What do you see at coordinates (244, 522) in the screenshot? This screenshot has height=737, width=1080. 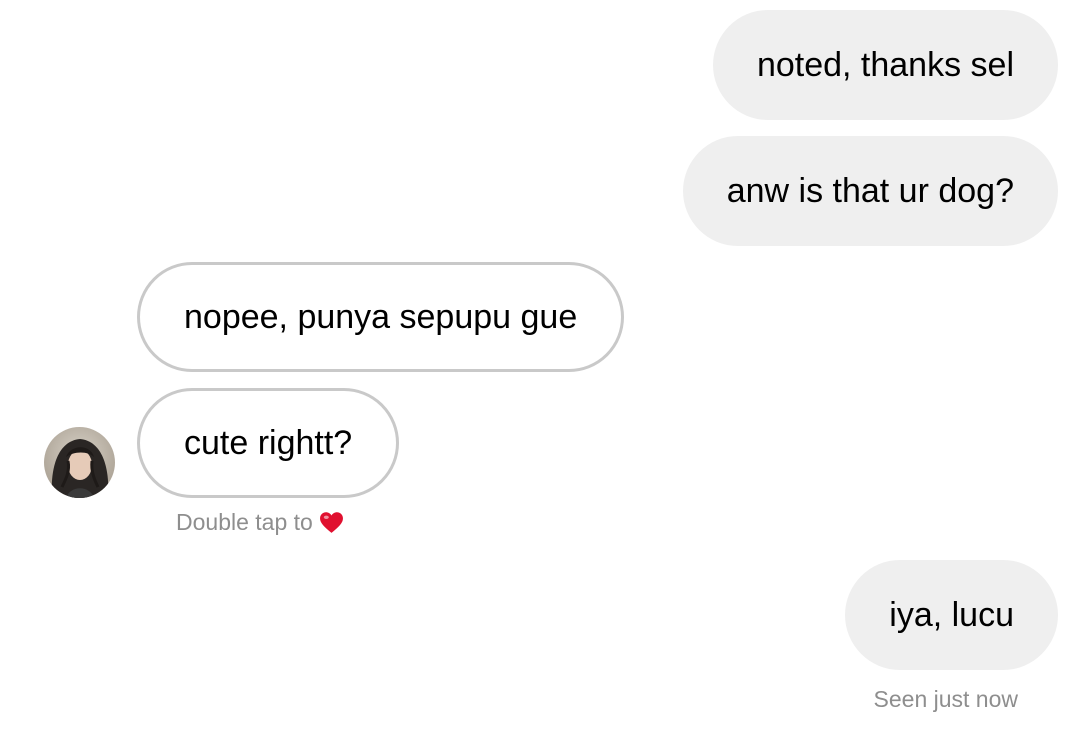 I see `double-tap-label: Double tap to` at bounding box center [244, 522].